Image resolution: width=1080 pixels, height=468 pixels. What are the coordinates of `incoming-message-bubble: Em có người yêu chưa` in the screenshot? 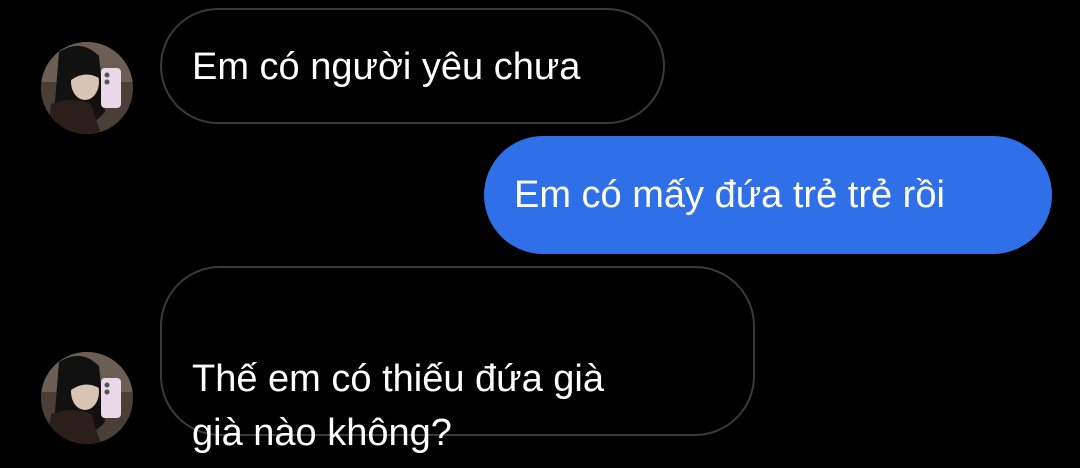 It's located at (412, 66).